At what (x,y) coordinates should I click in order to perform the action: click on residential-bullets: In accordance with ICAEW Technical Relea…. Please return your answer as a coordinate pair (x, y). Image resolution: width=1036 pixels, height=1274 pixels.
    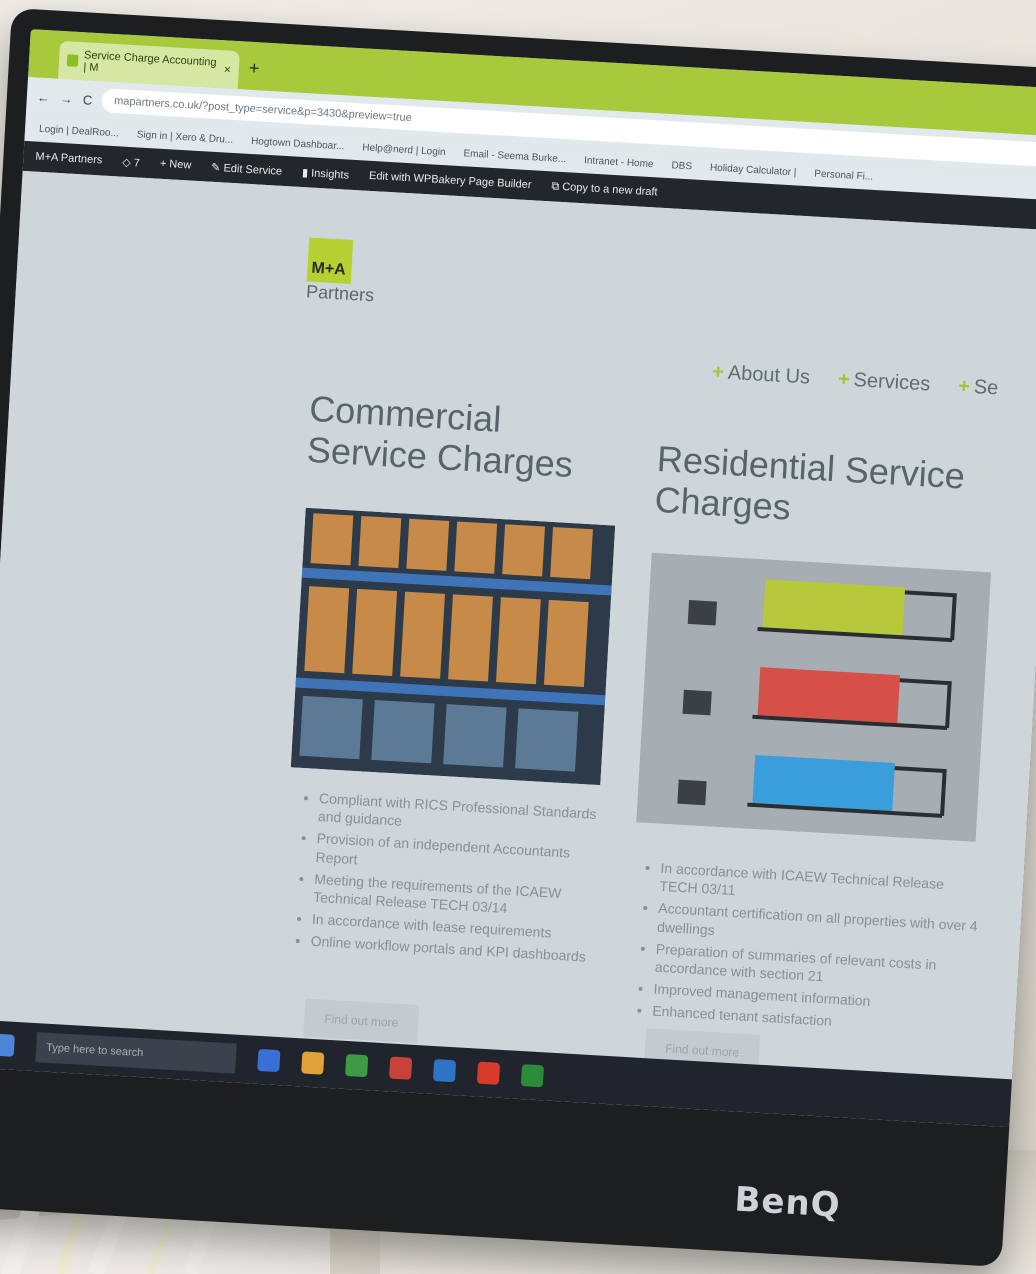
    Looking at the image, I should click on (807, 948).